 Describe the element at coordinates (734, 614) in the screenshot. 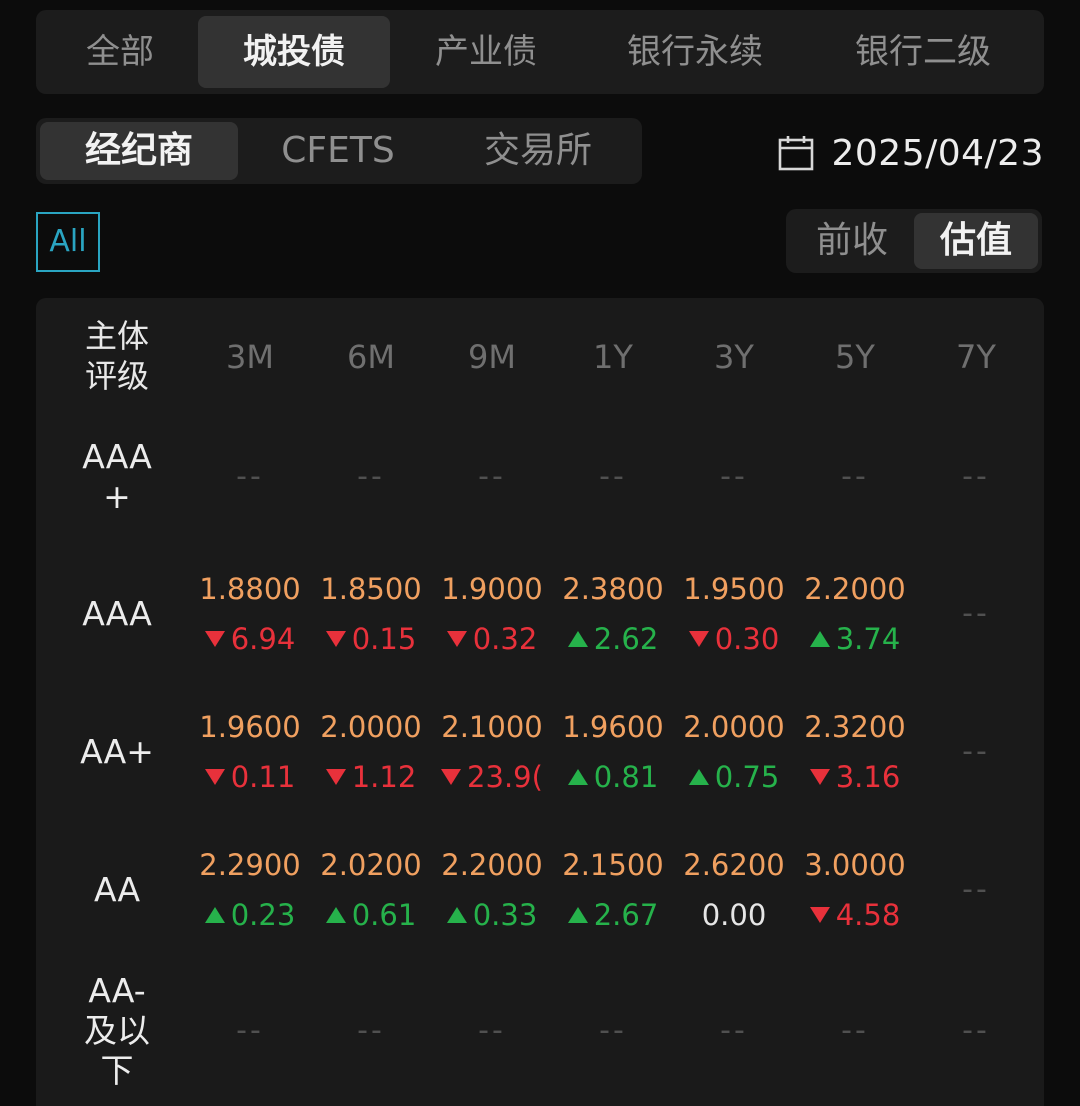

I see `yield-cell: 1.9500 0.30` at that location.